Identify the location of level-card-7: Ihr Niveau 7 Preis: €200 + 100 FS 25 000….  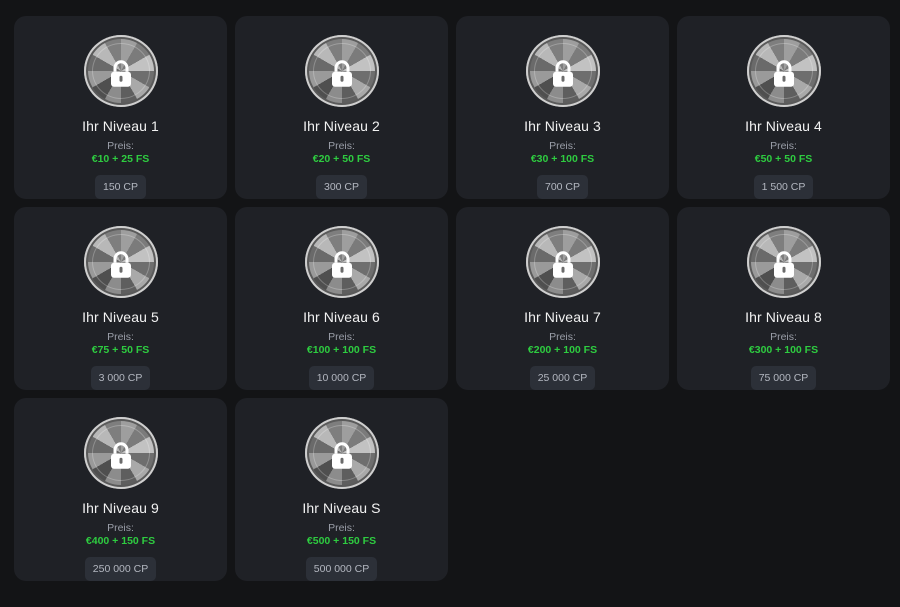
(562, 298).